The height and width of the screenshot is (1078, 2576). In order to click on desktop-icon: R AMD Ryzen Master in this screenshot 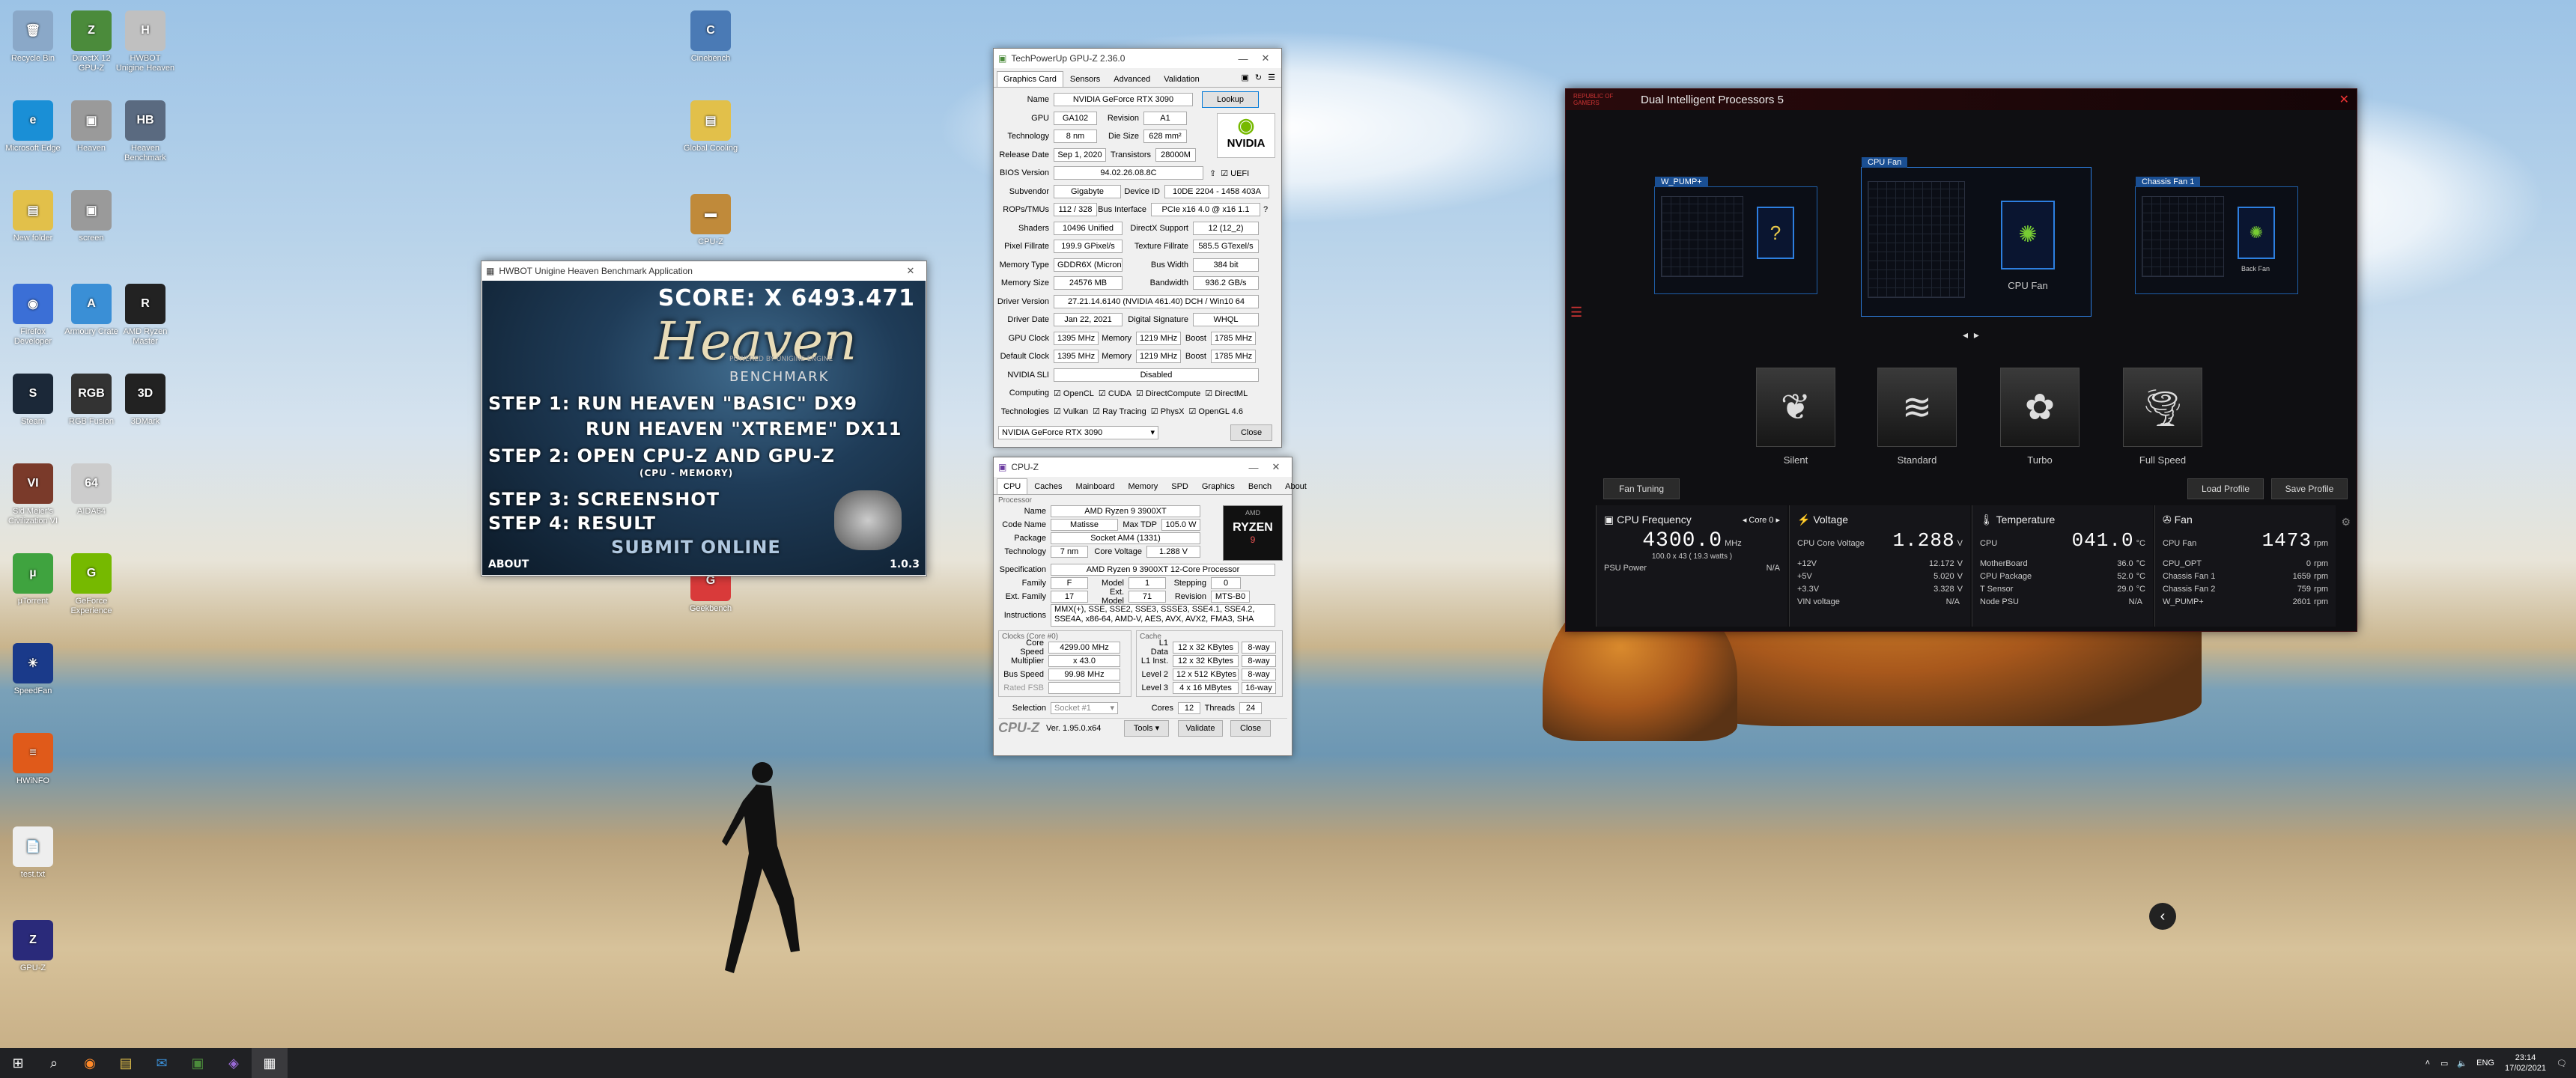, I will do `click(145, 315)`.